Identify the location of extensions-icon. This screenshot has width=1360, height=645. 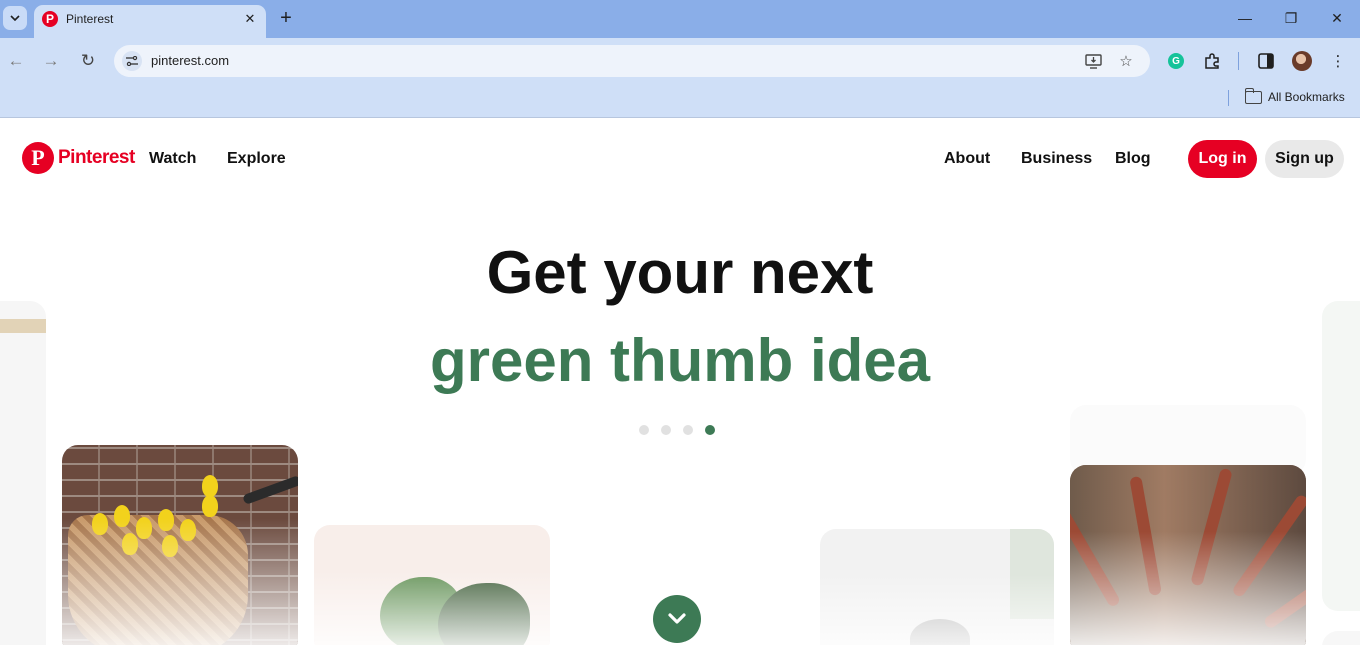
(1212, 61).